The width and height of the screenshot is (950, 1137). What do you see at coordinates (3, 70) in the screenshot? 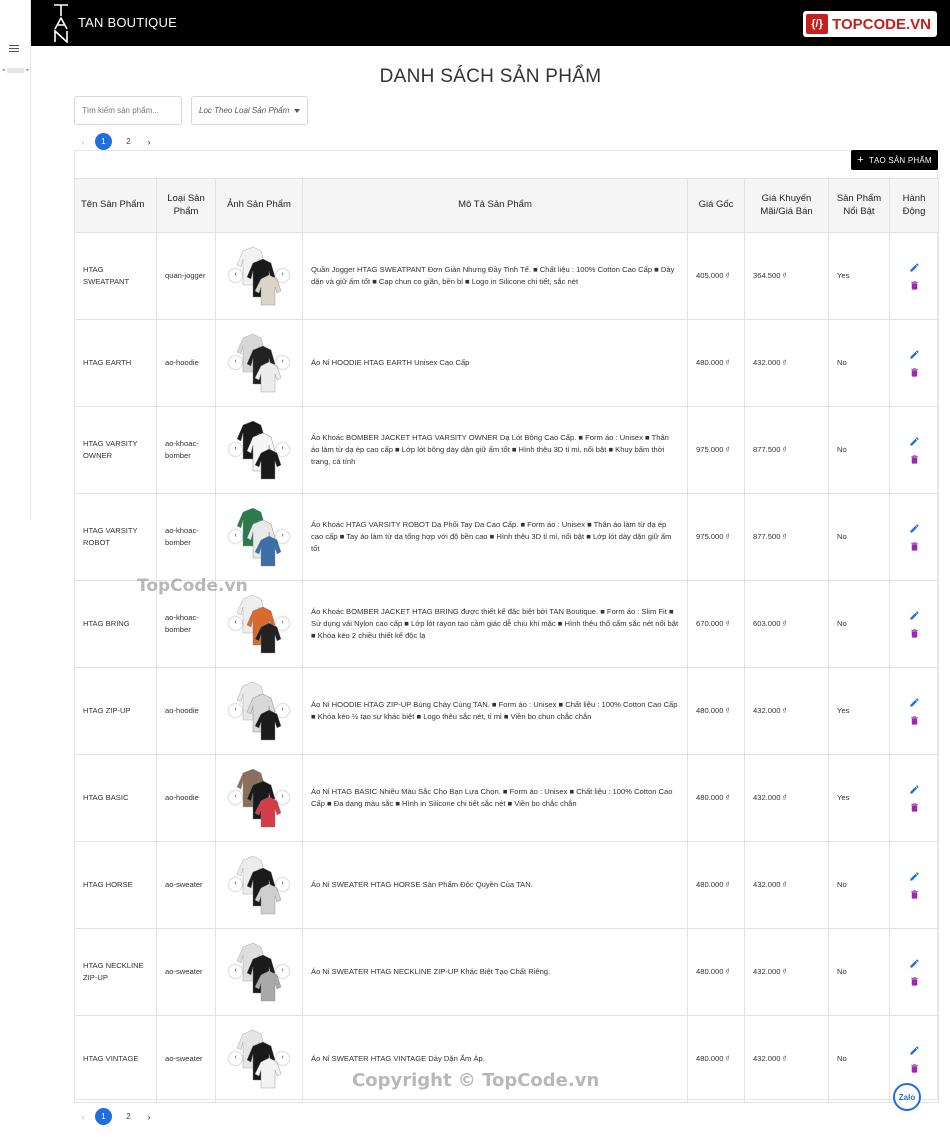
I see `scroll-left-icon: ◂` at bounding box center [3, 70].